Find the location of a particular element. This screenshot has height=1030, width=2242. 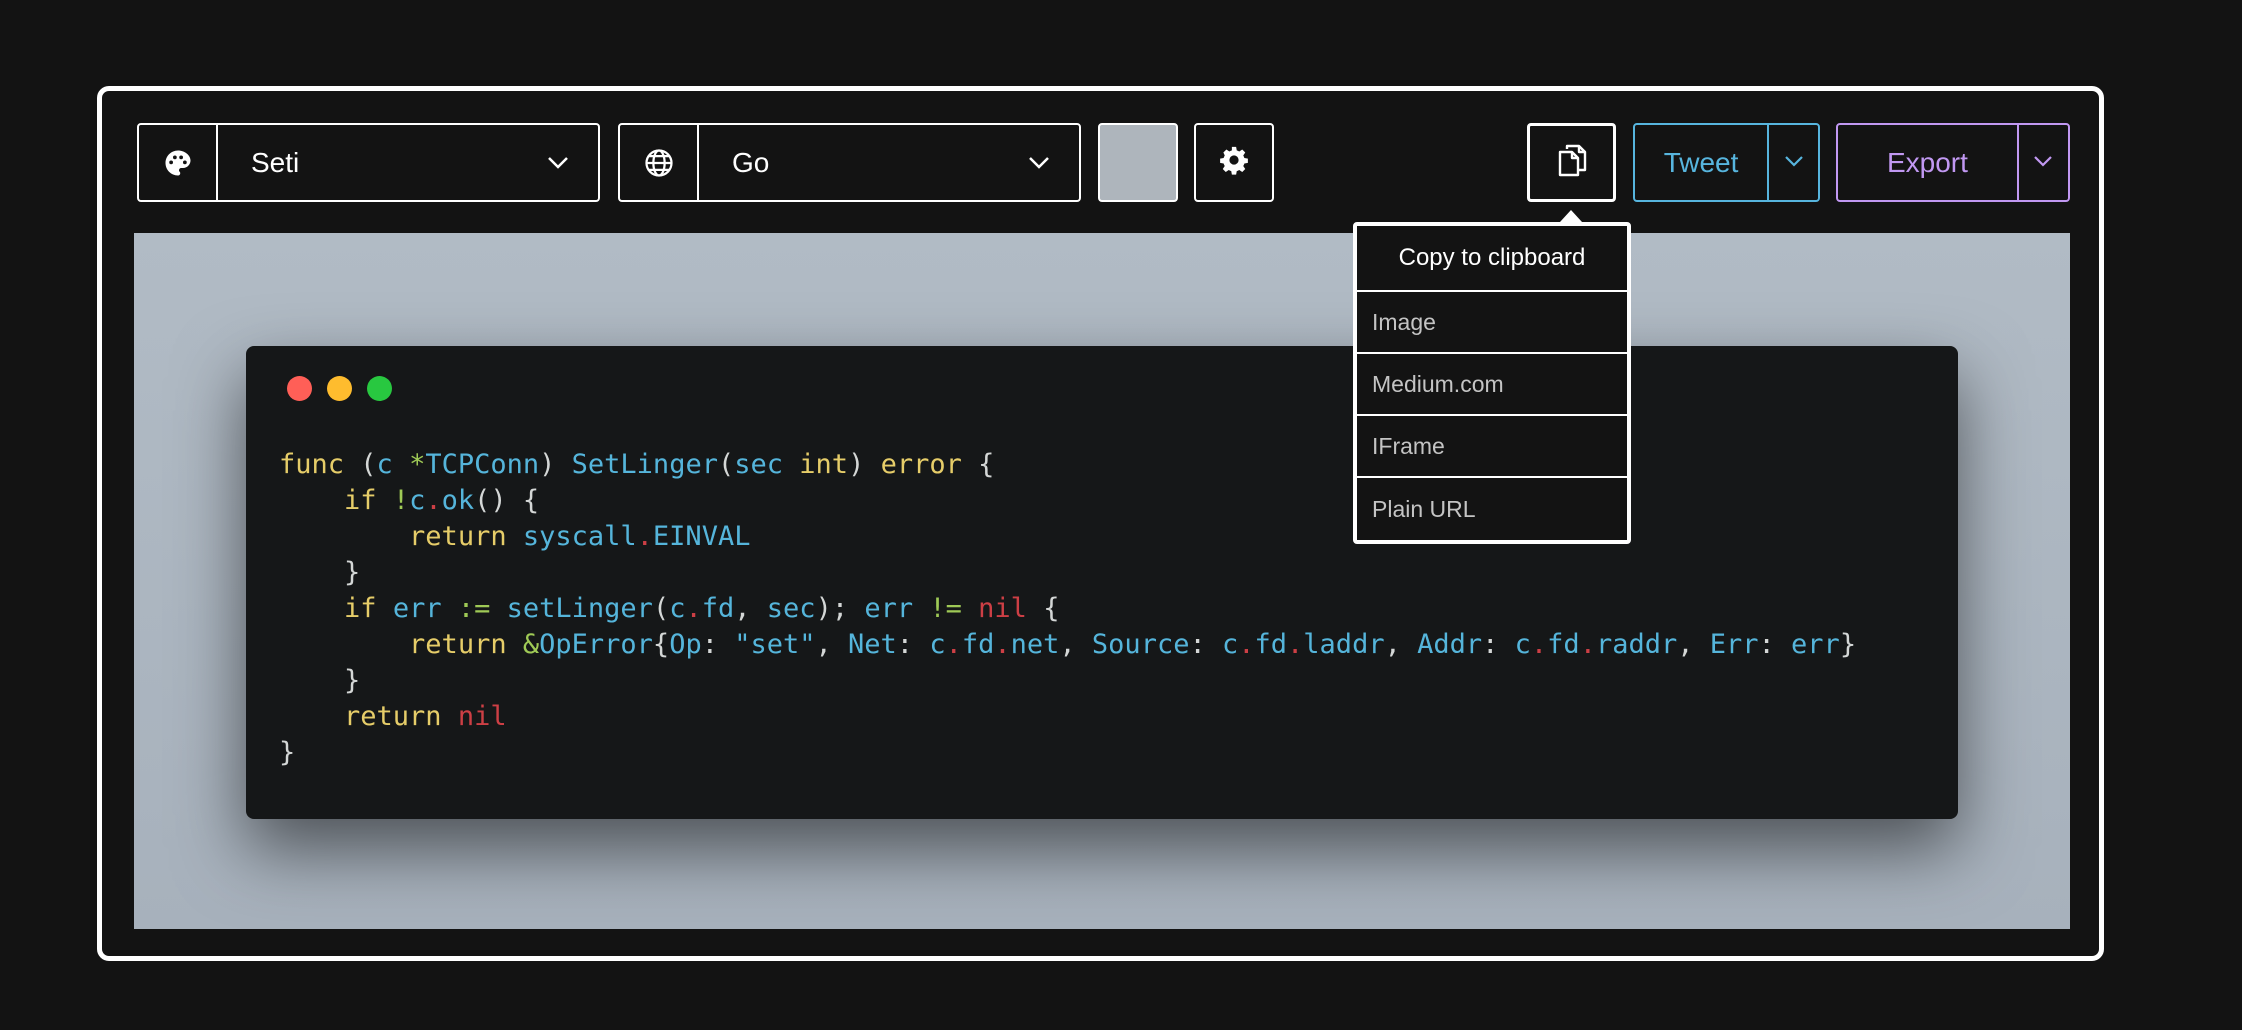

theme-value: Seti is located at coordinates (275, 162).